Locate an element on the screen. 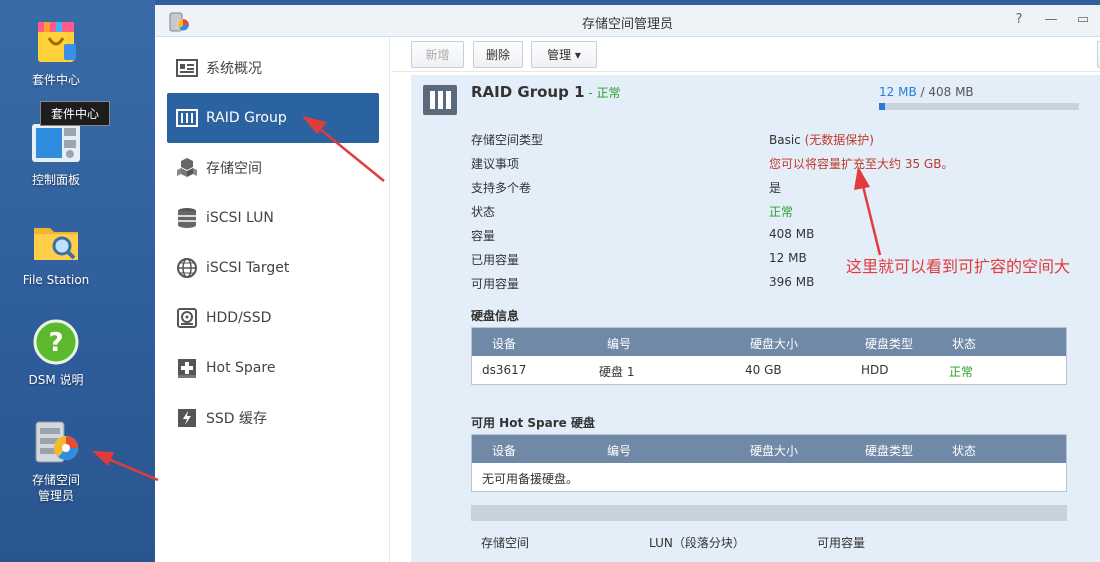 The width and height of the screenshot is (1100, 562). tab-storage-space: 存储空间 is located at coordinates (505, 542).